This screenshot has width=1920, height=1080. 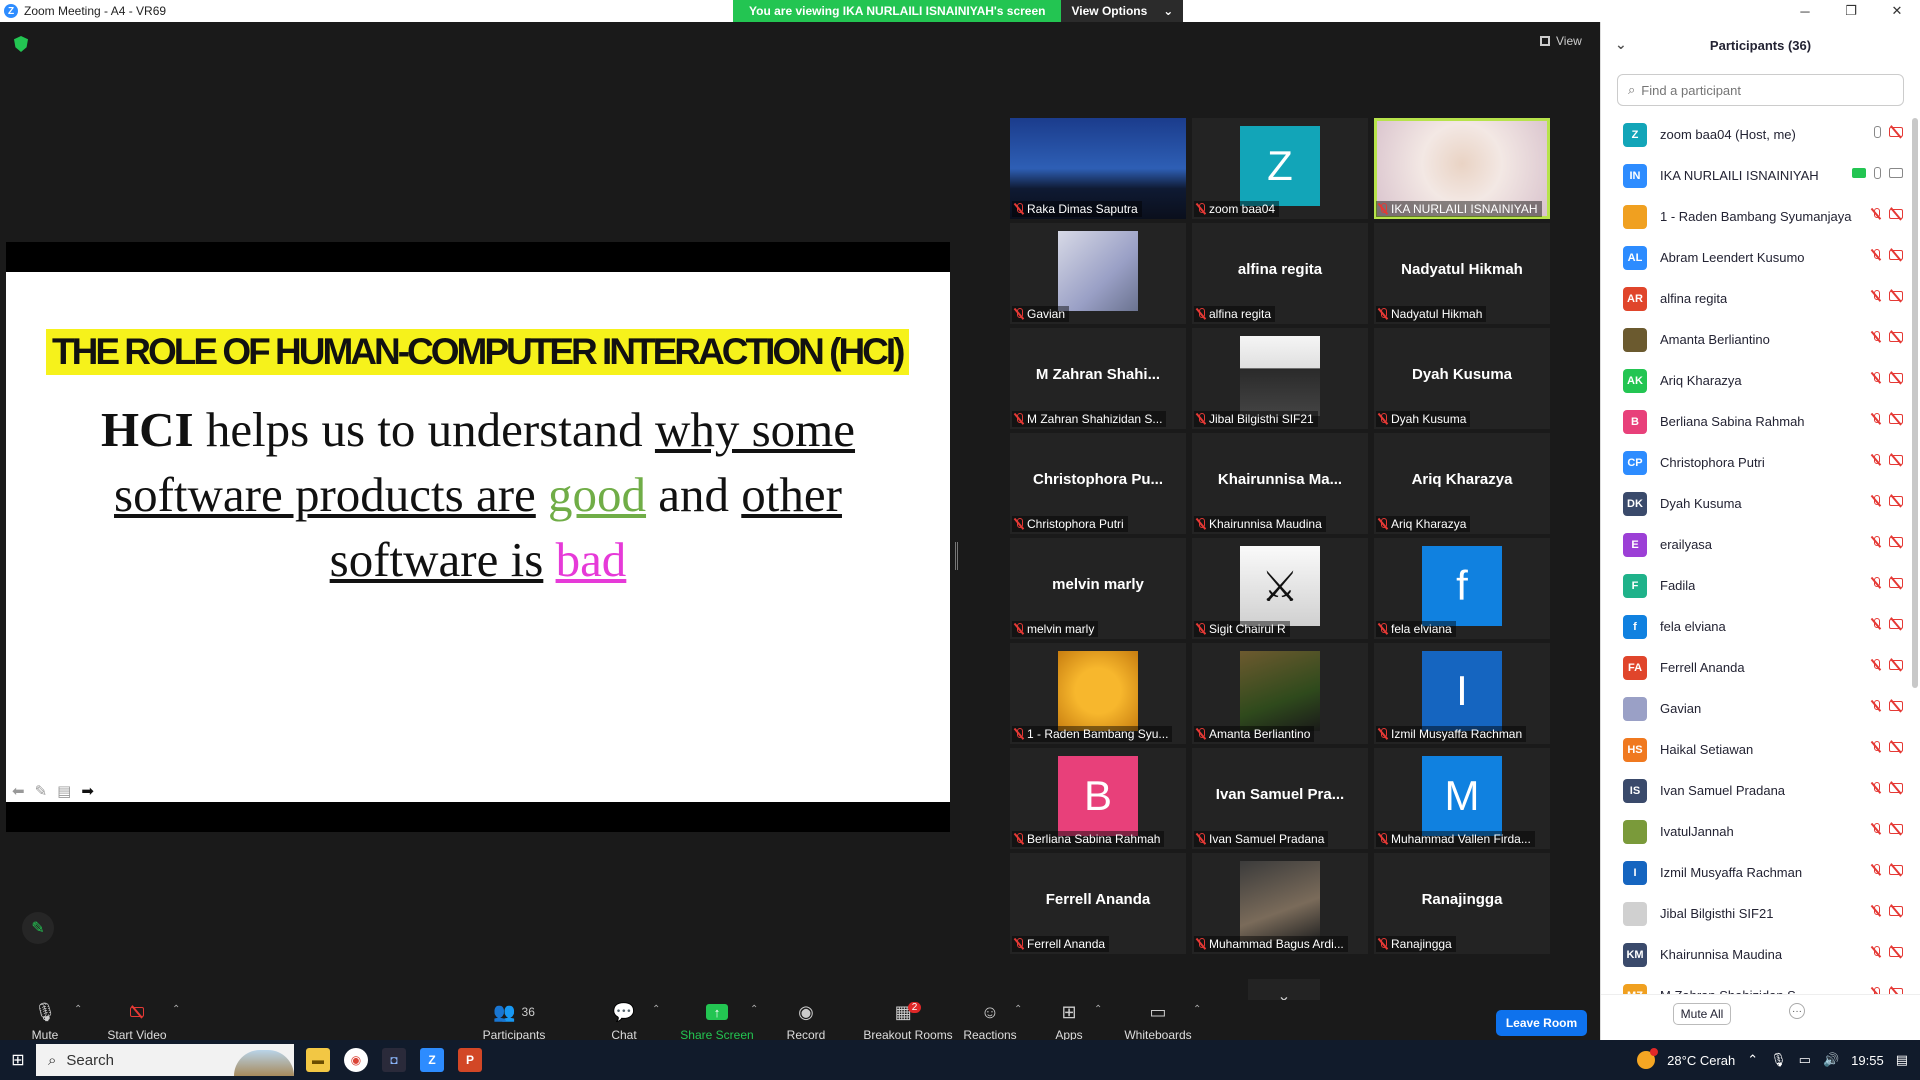 What do you see at coordinates (1098, 483) in the screenshot?
I see `video-tile: Christophora Pu... Christophora Putri` at bounding box center [1098, 483].